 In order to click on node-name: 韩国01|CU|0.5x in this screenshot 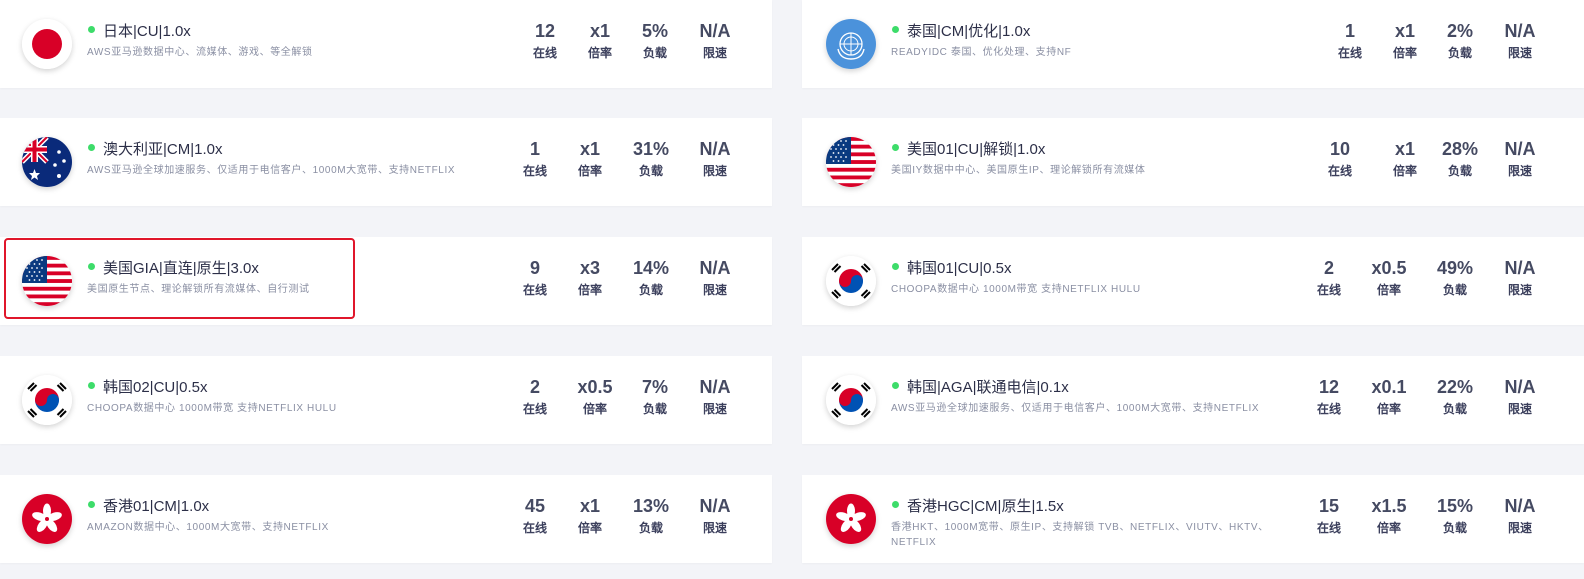, I will do `click(959, 268)`.